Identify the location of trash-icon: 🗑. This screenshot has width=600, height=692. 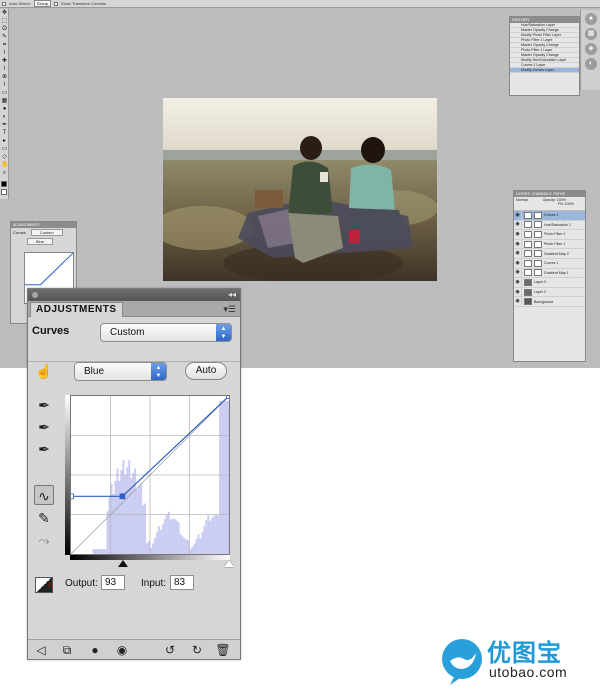
(223, 650).